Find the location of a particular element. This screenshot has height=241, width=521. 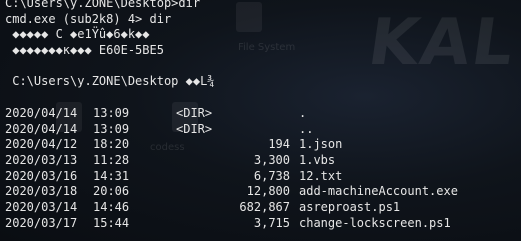

session-command-line: cmd.exe (sub2k8) 4> dir is located at coordinates (88, 18).